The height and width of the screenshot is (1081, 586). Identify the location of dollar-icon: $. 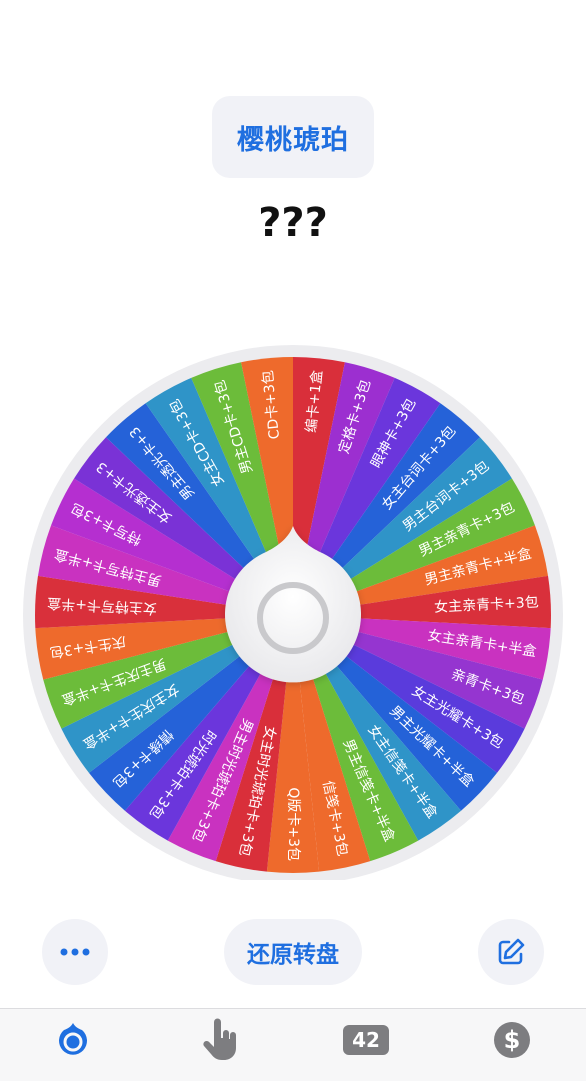
(512, 1040).